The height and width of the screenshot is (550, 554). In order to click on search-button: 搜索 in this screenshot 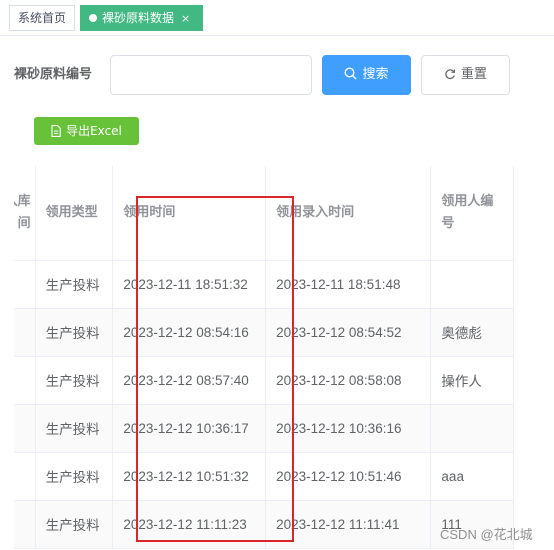, I will do `click(366, 75)`.